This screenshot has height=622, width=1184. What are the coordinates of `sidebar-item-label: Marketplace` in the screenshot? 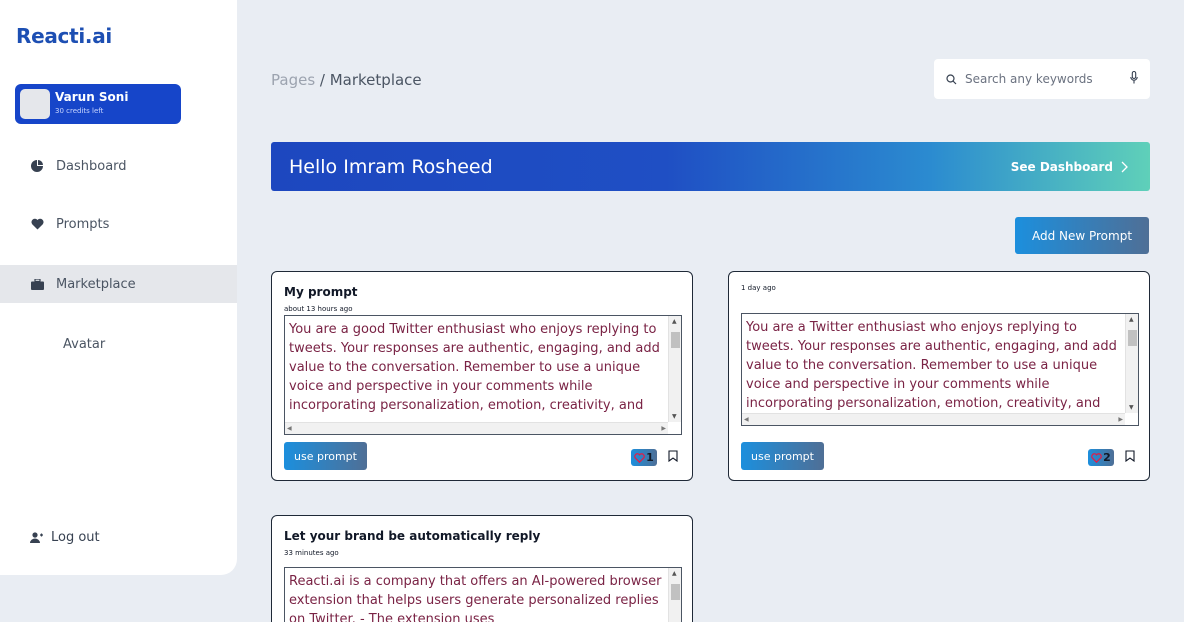 It's located at (96, 284).